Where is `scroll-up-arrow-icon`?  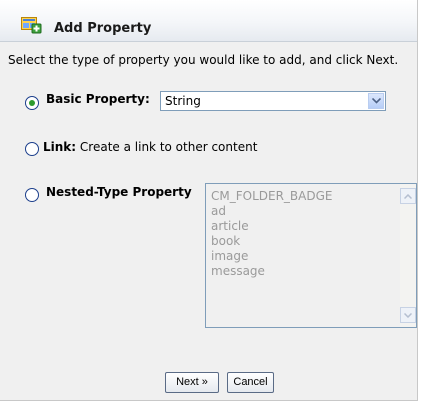
scroll-up-arrow-icon is located at coordinates (408, 196).